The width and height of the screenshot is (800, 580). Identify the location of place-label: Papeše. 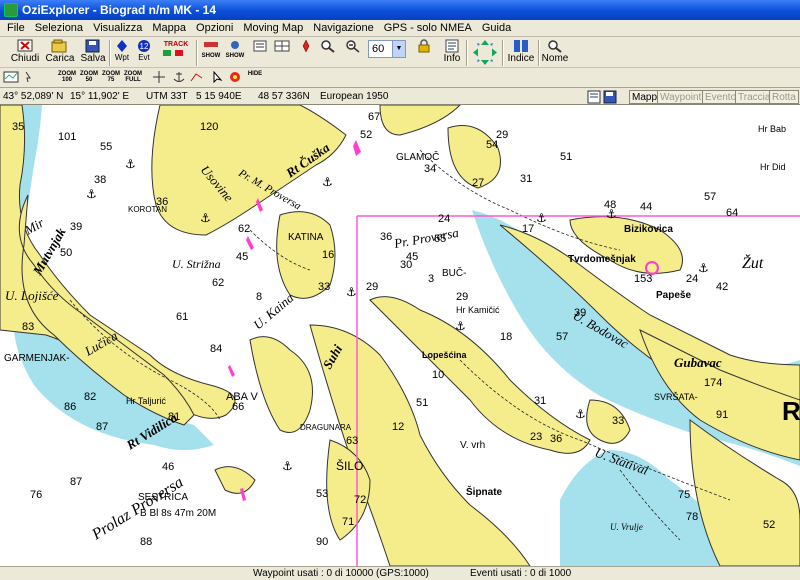
(673, 295).